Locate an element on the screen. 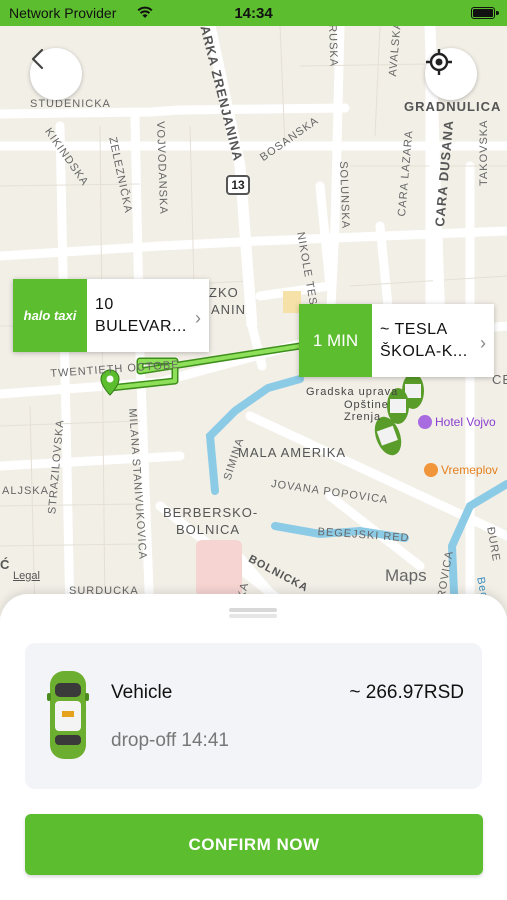 The image size is (507, 900). locate-button is located at coordinates (451, 74).